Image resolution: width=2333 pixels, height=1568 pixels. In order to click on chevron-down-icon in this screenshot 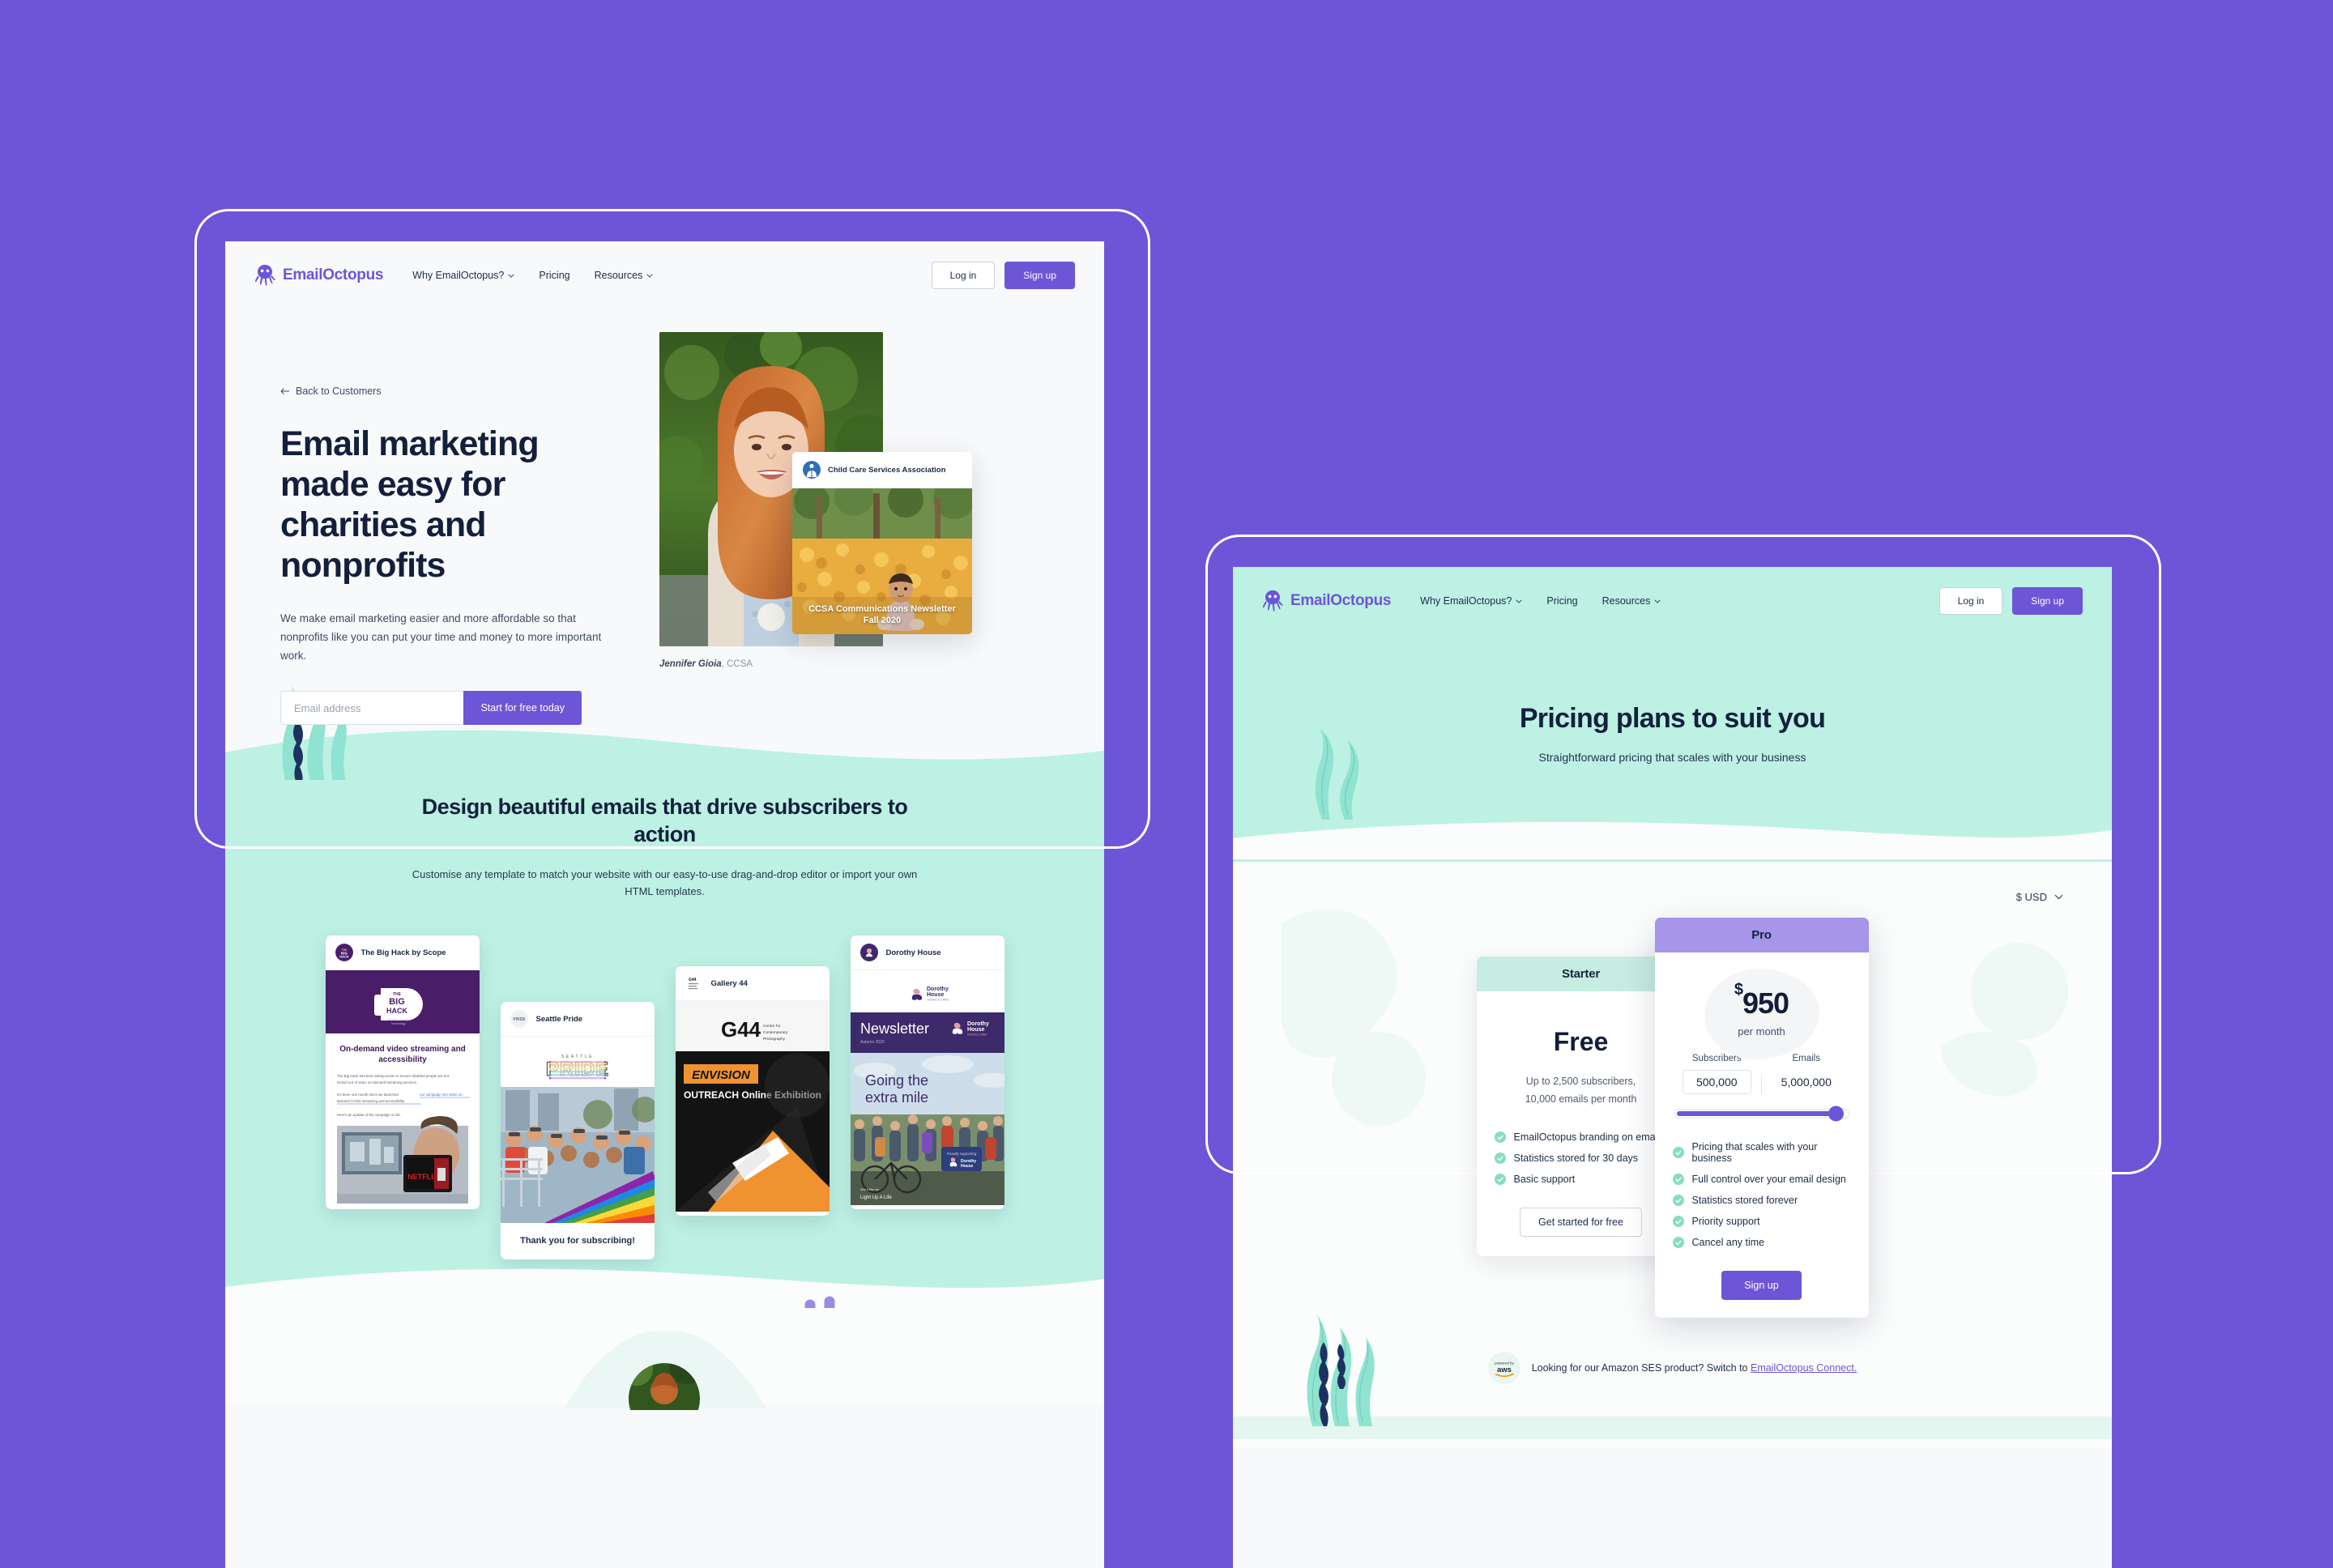, I will do `click(1519, 601)`.